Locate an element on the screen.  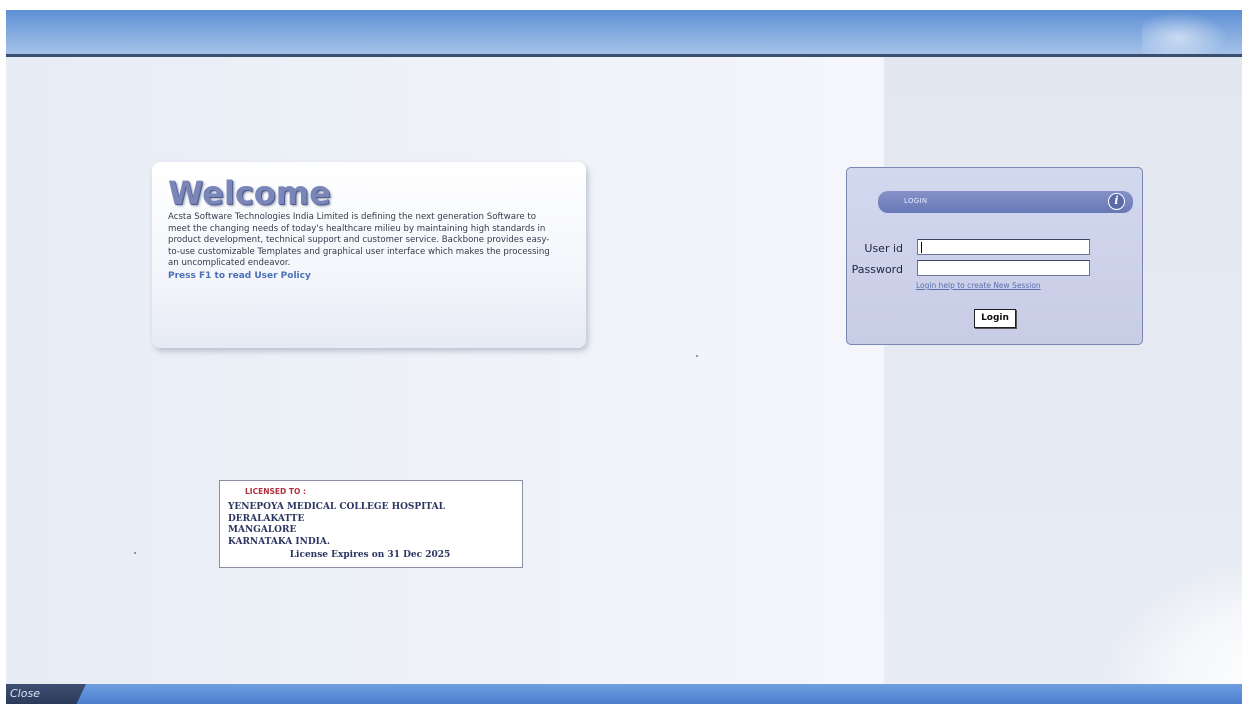
login-button: Login is located at coordinates (995, 318).